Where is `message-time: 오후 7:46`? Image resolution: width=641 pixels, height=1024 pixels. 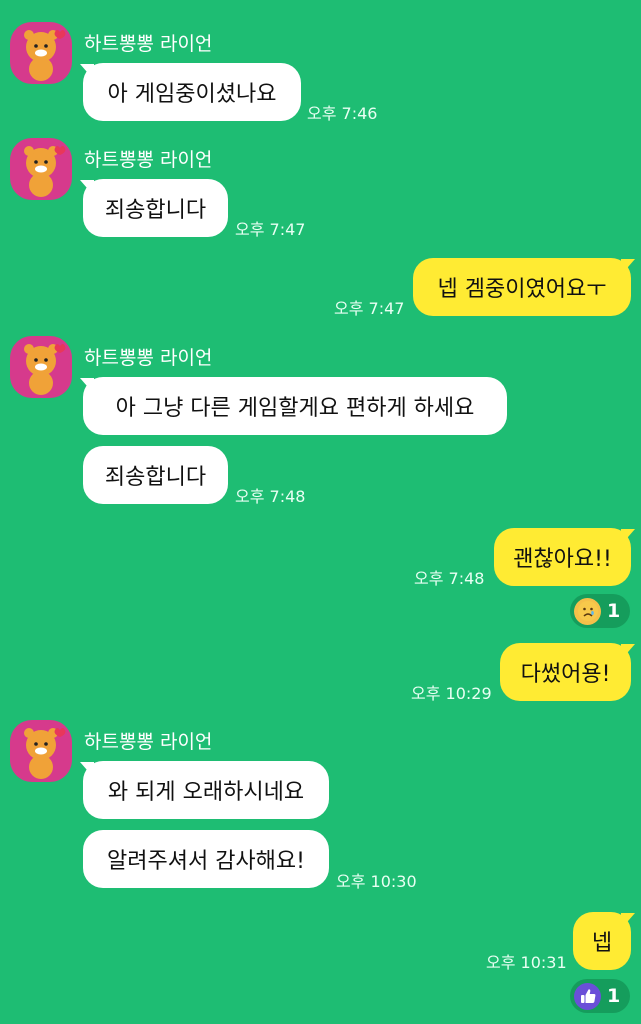 message-time: 오후 7:46 is located at coordinates (342, 113).